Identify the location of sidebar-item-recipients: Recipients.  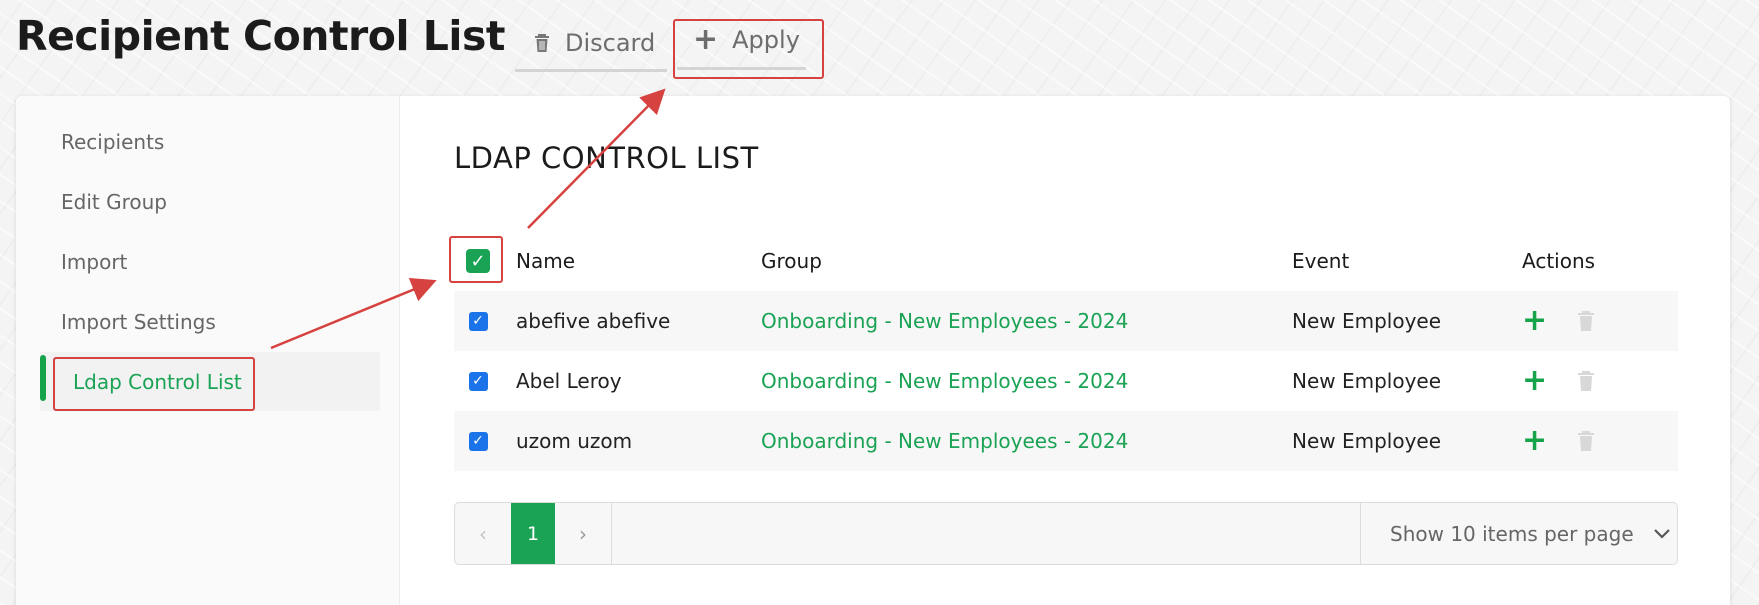
(206, 141).